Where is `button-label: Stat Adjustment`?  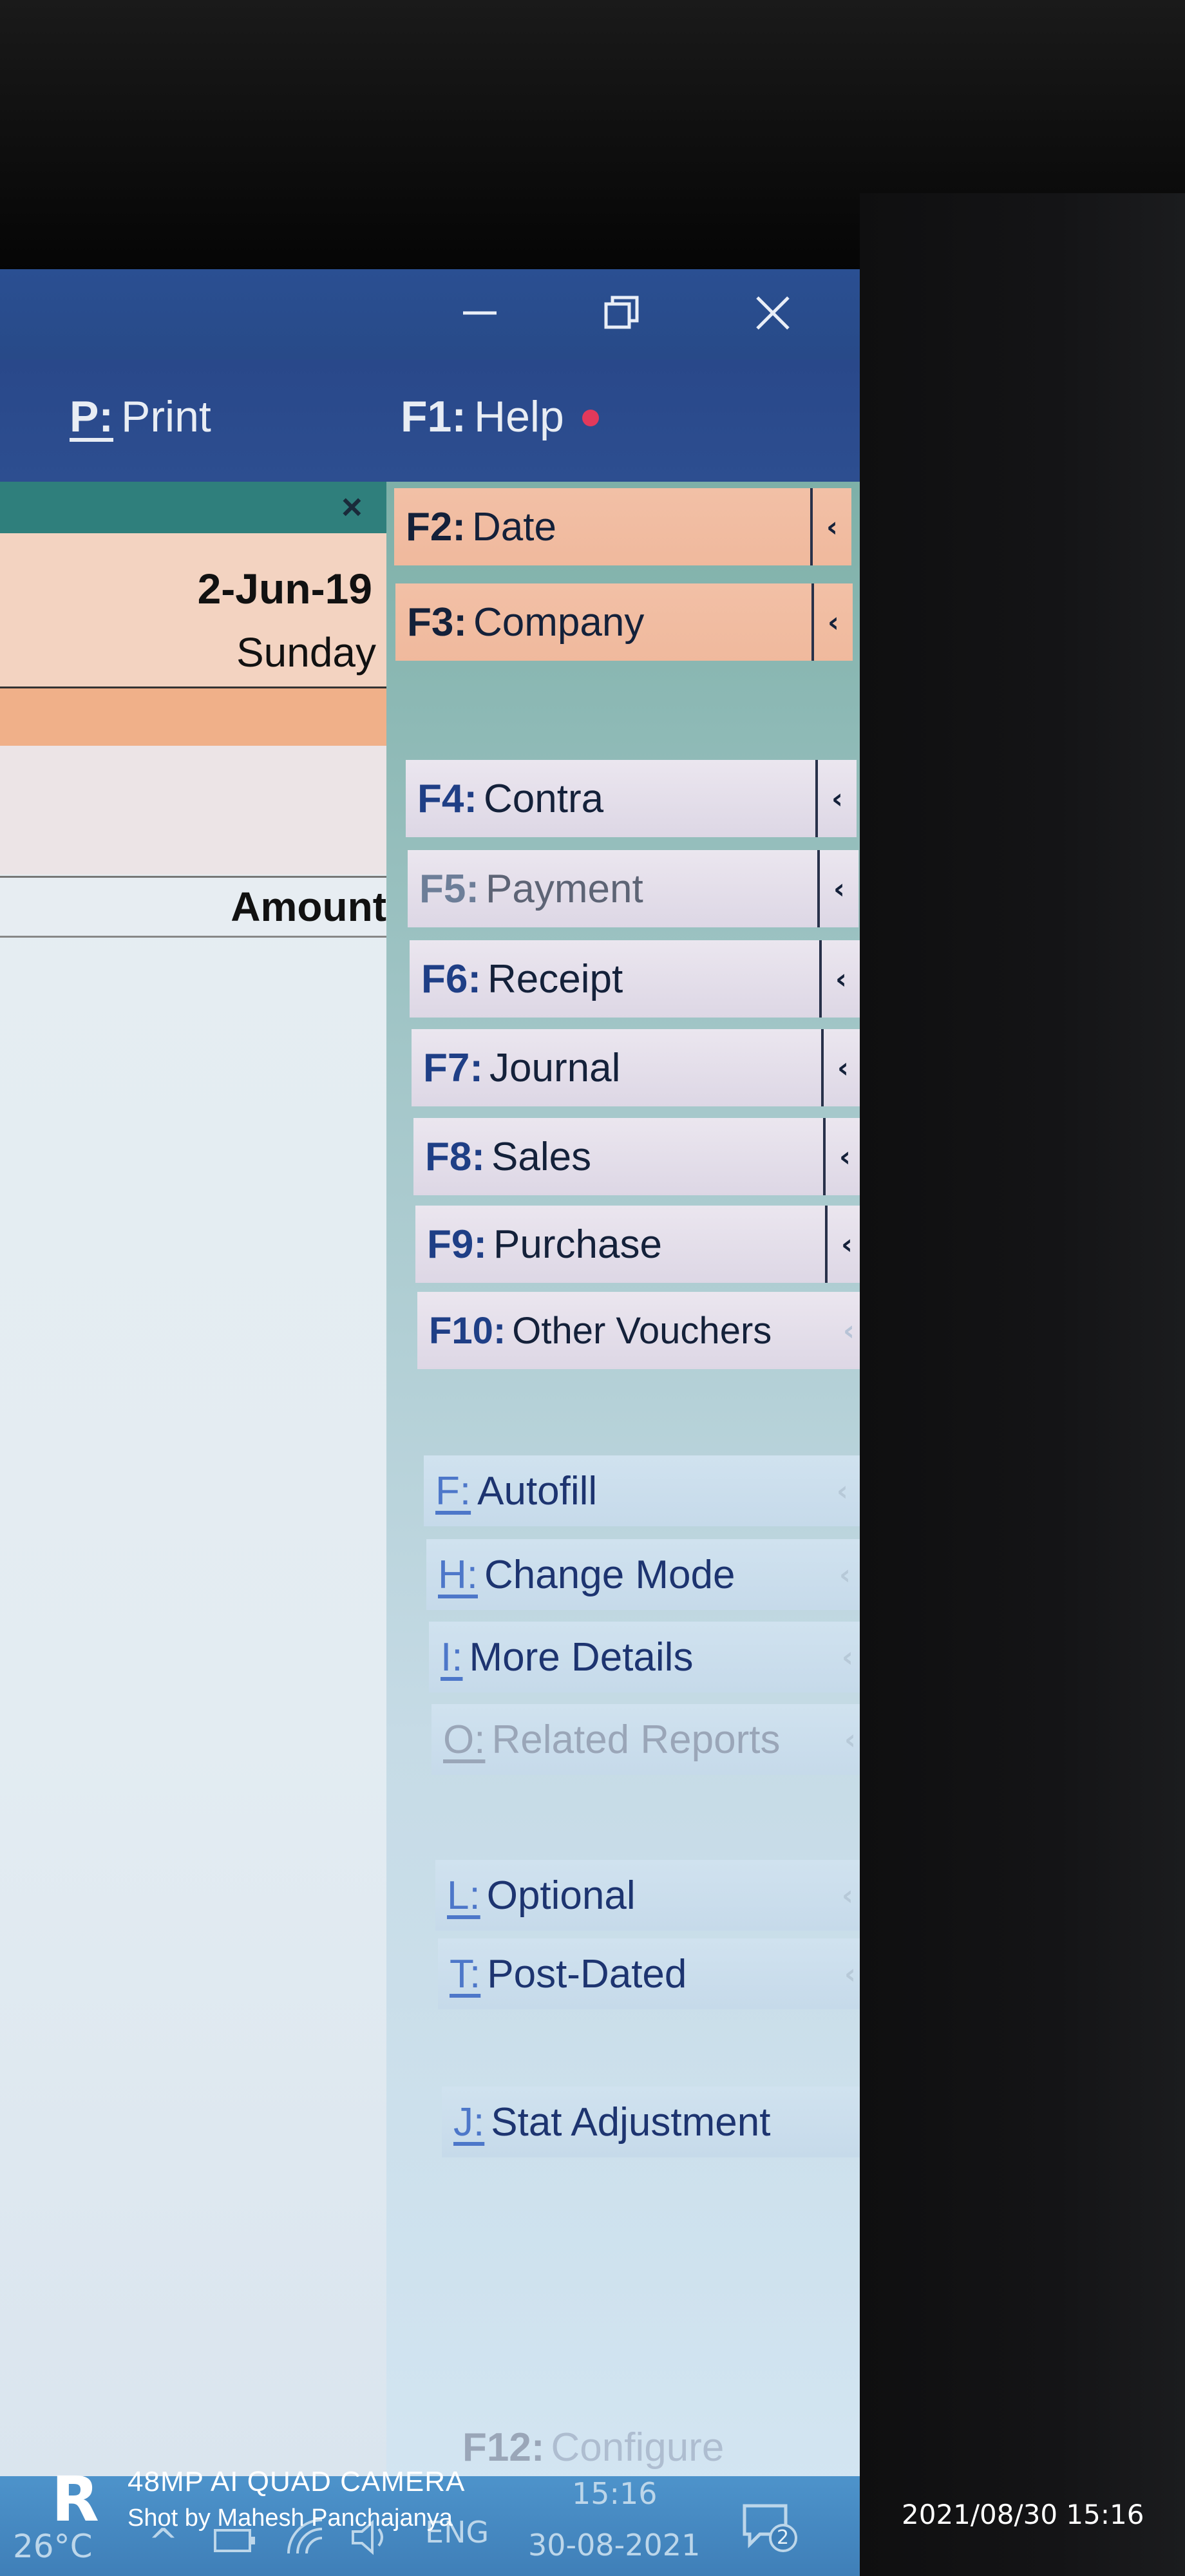 button-label: Stat Adjustment is located at coordinates (631, 2122).